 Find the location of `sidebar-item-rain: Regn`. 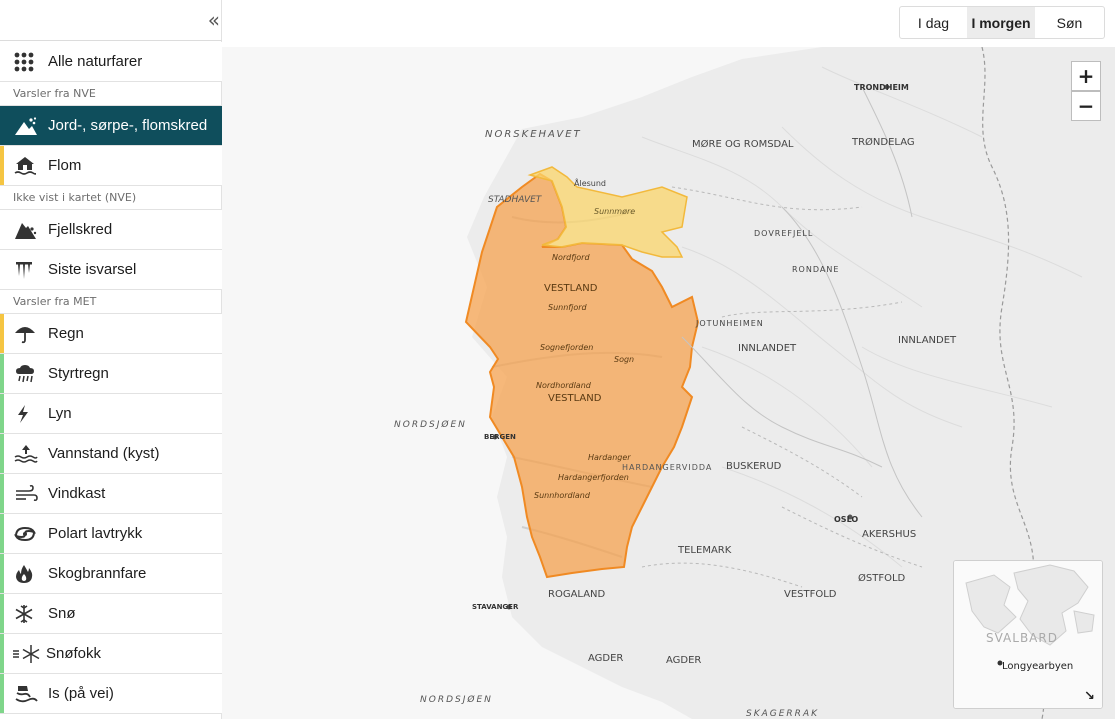

sidebar-item-rain: Regn is located at coordinates (111, 334).